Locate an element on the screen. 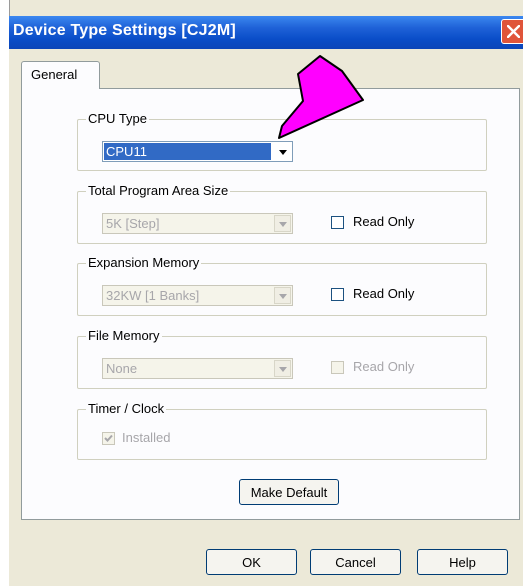  program-area-value: 5K [Step] is located at coordinates (133, 223).